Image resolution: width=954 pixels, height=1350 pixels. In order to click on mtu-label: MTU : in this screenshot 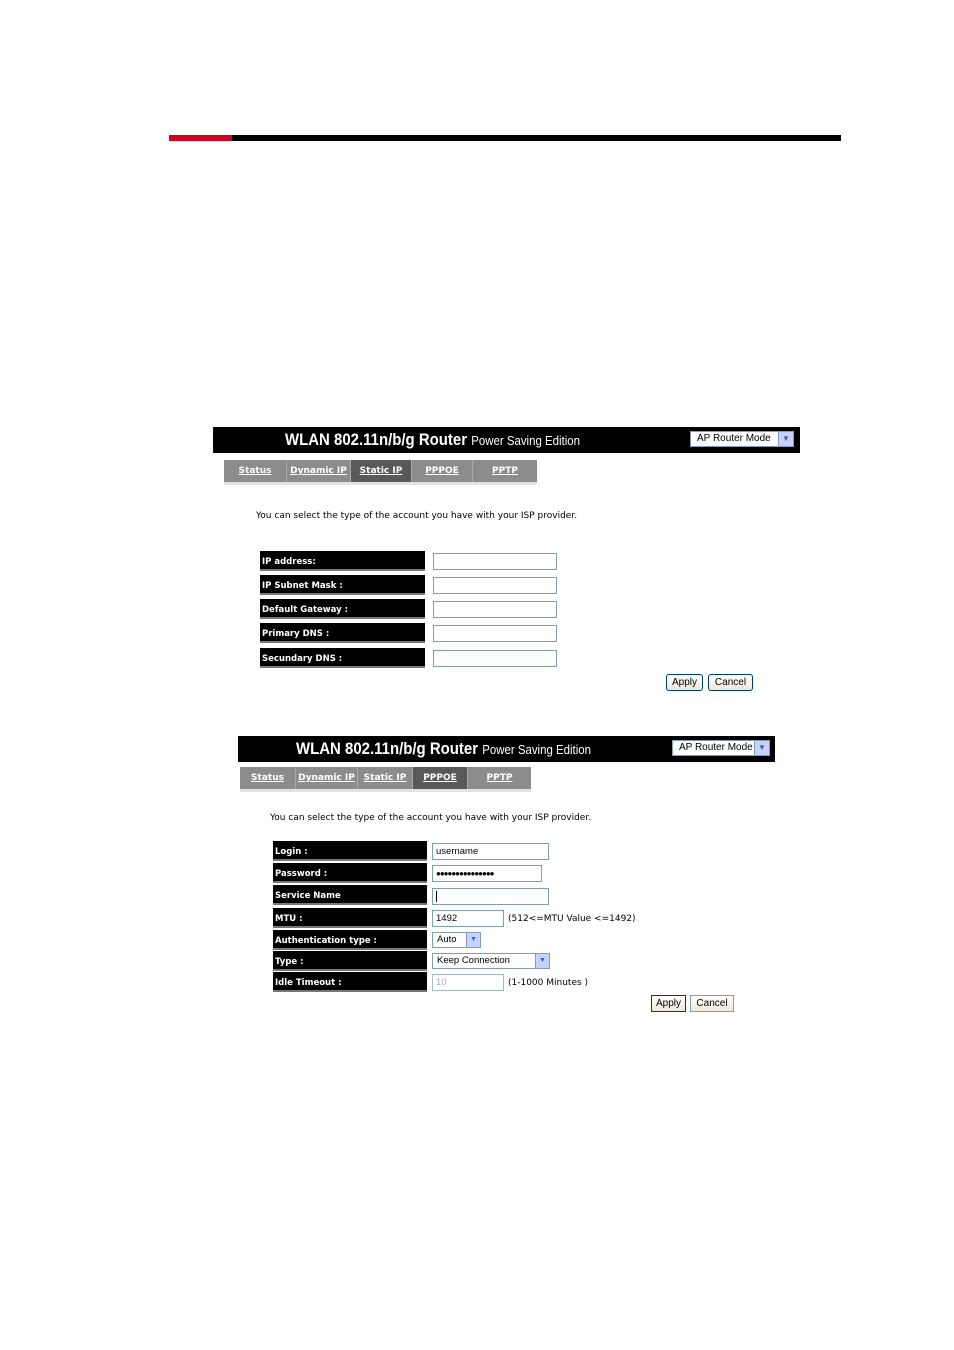, I will do `click(350, 918)`.